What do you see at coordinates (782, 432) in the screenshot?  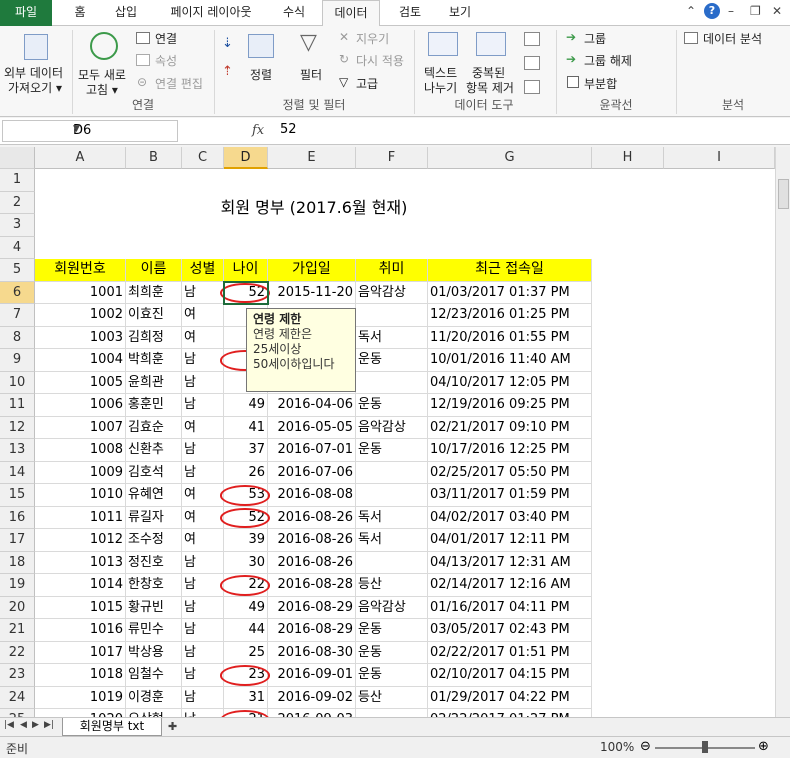 I see `vertical-scrollbar` at bounding box center [782, 432].